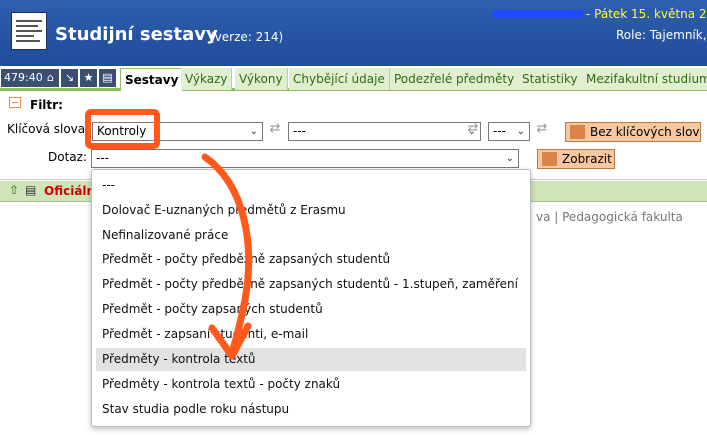  What do you see at coordinates (339, 79) in the screenshot?
I see `tab-chybejici-udaje: Chybějící údaje` at bounding box center [339, 79].